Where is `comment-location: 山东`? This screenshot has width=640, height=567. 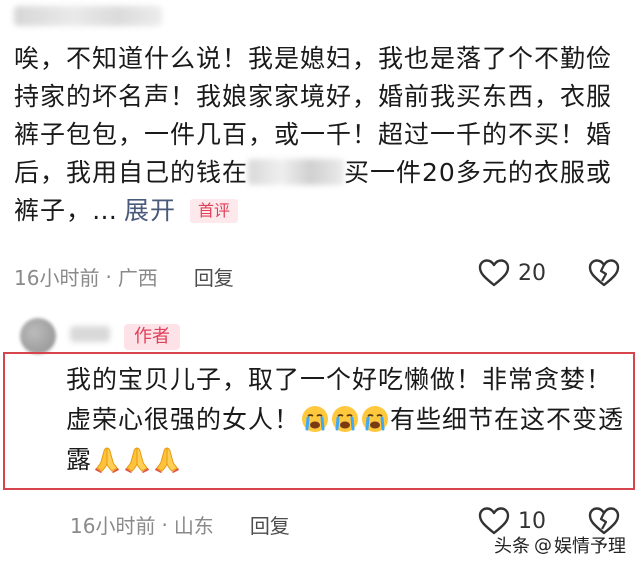
comment-location: 山东 is located at coordinates (193, 526).